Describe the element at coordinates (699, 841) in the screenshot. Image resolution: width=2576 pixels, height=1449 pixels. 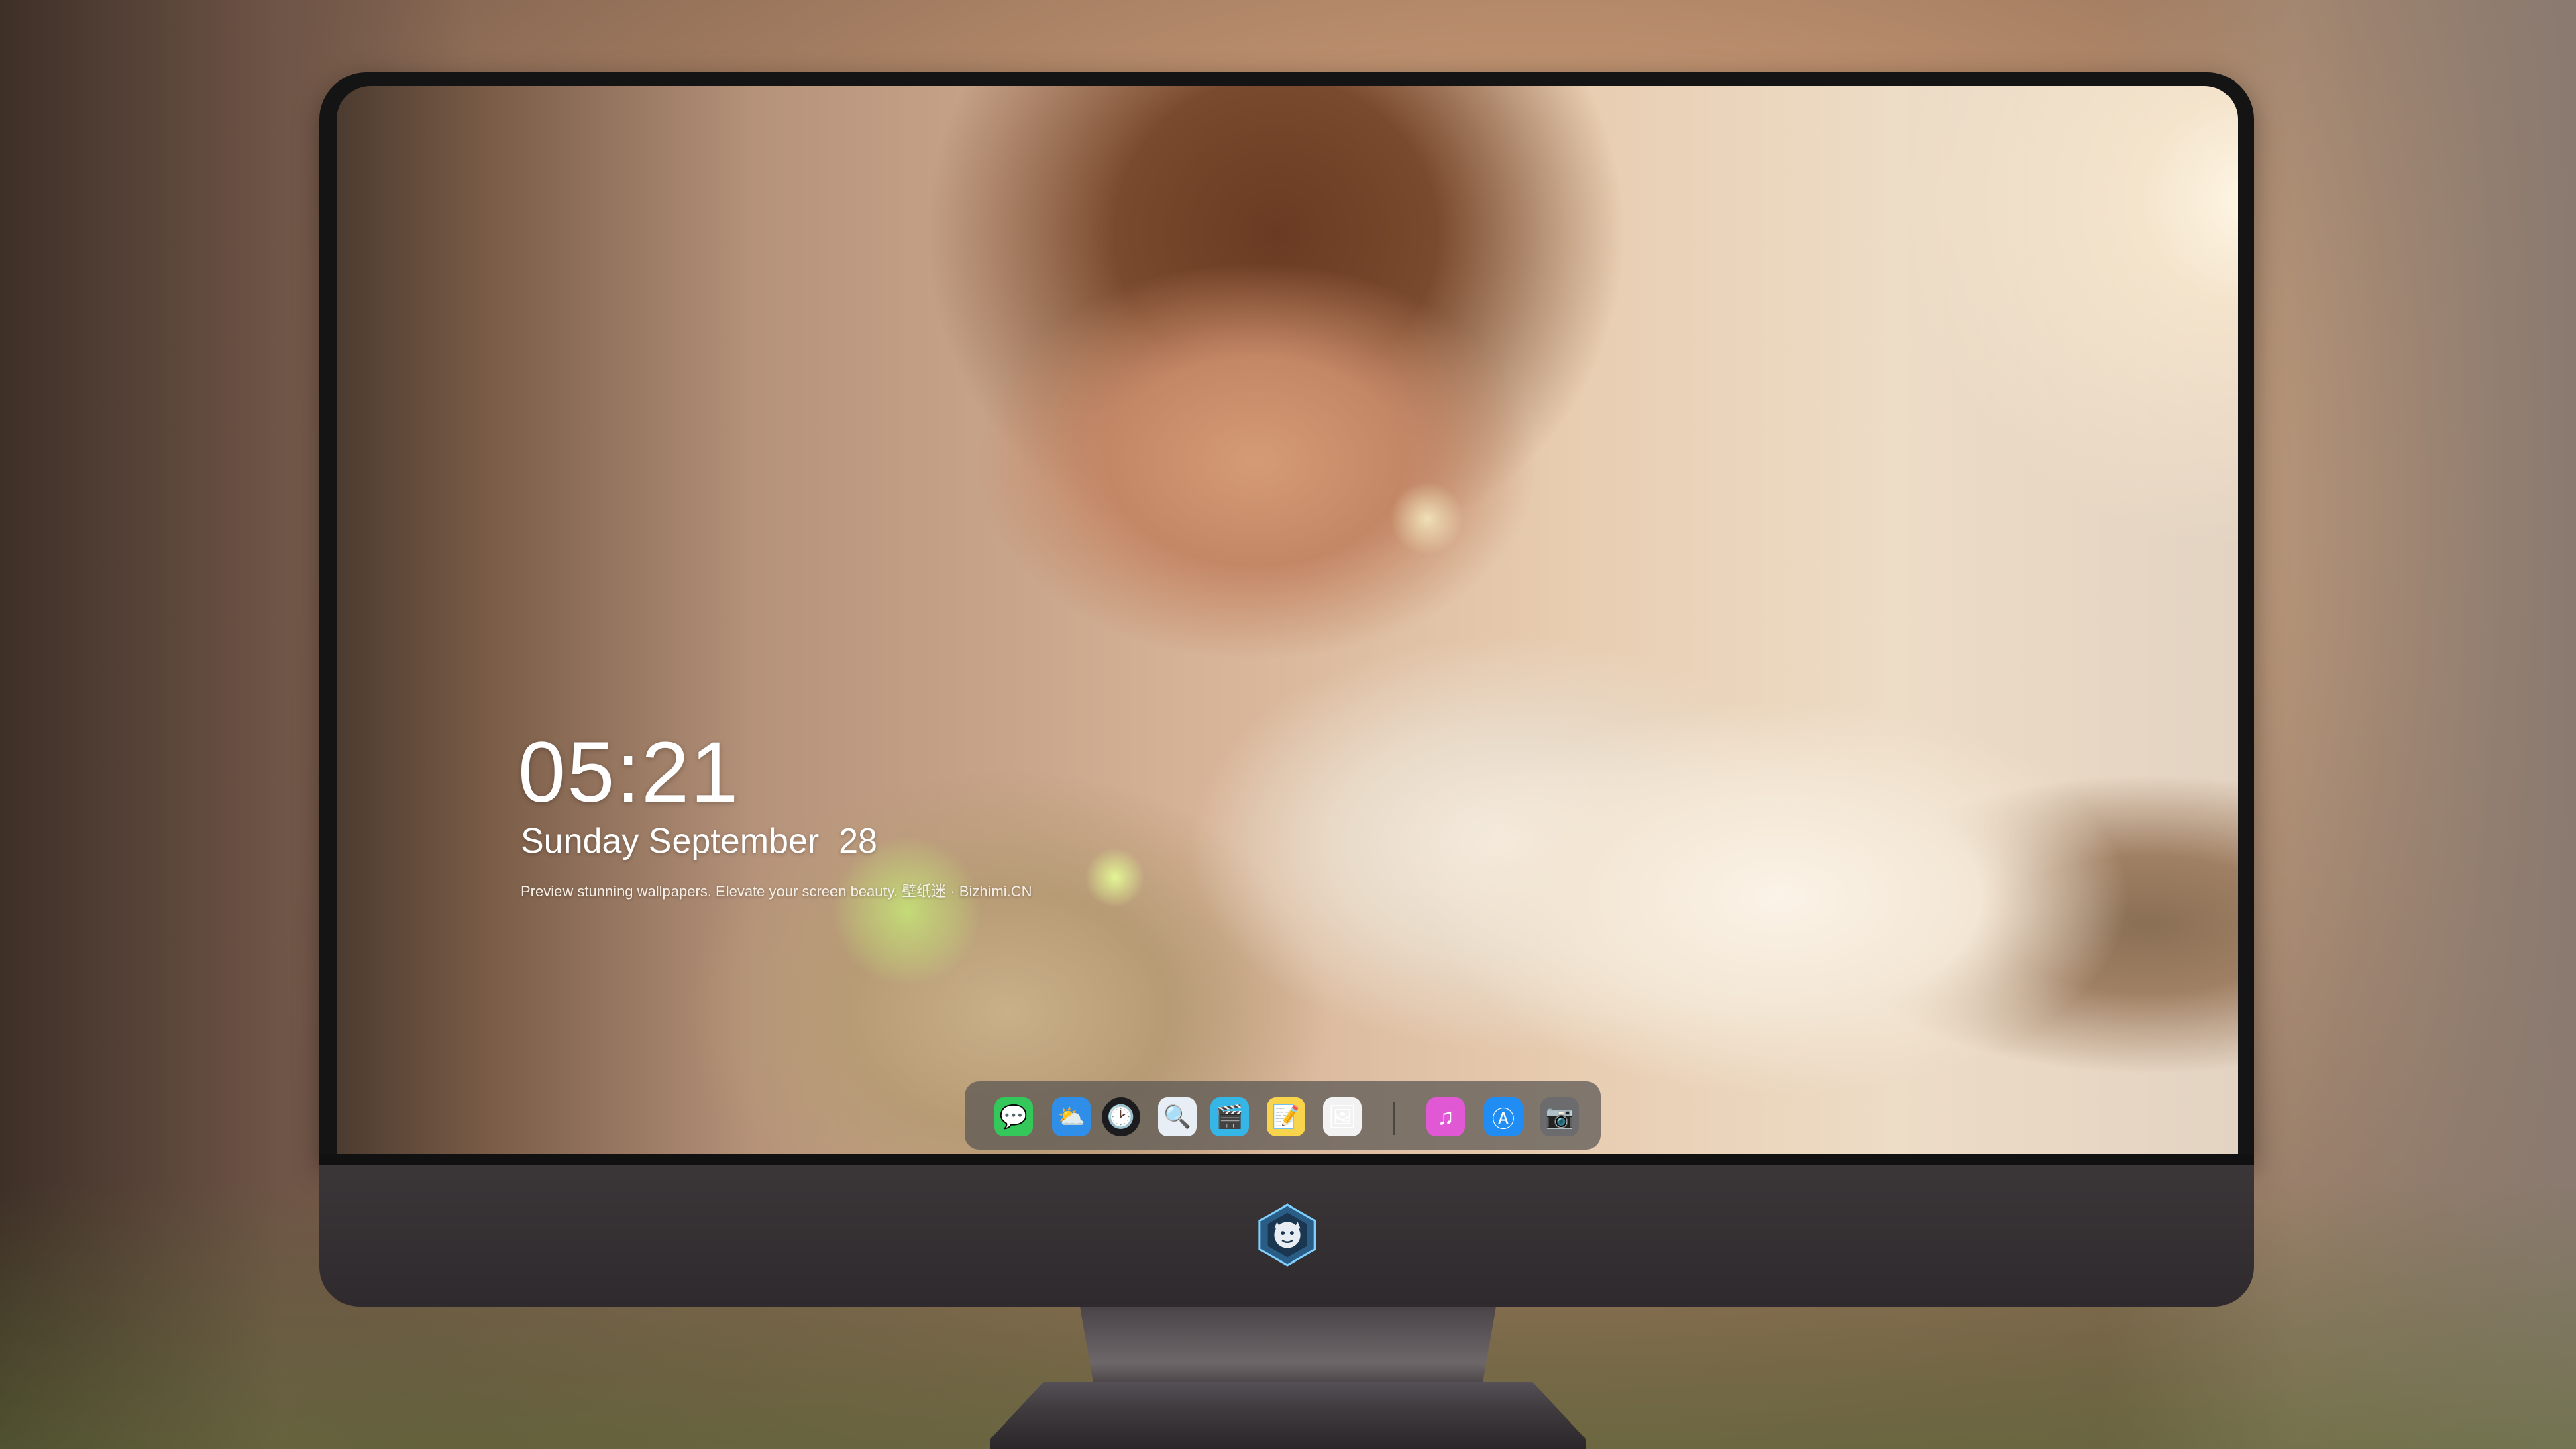
I see `lock-date: Sunday September 28` at that location.